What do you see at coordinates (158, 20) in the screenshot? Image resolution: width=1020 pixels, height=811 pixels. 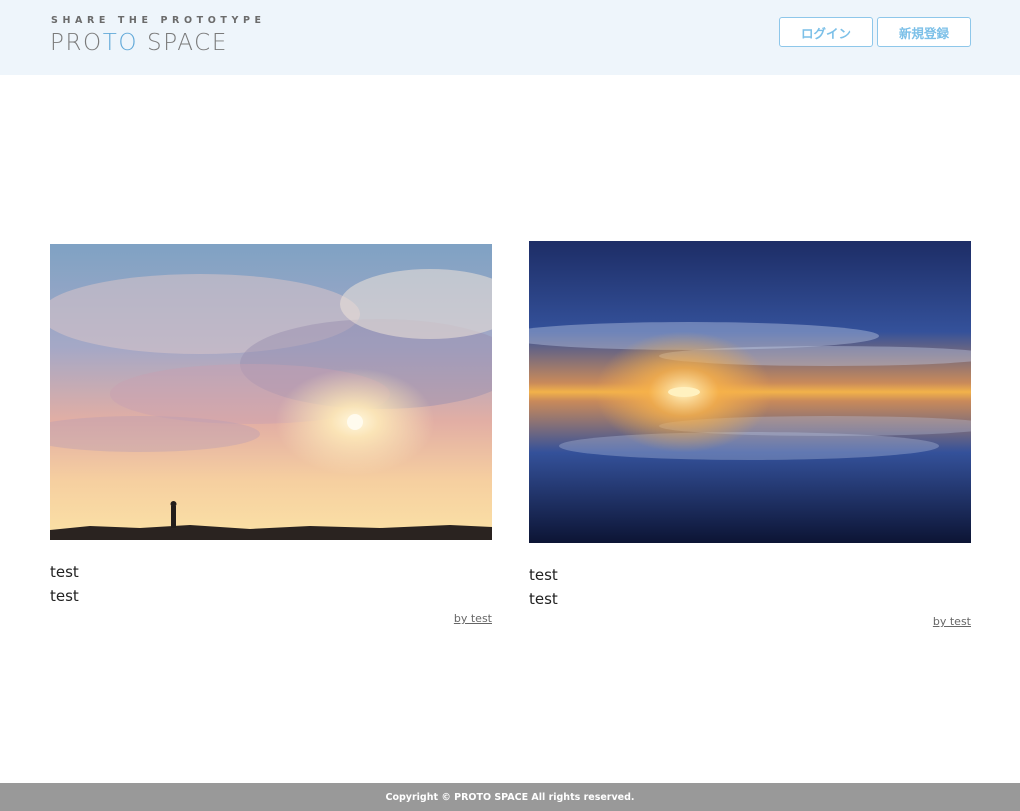 I see `logo-tagline: SHARE THE PROTOTYPE` at bounding box center [158, 20].